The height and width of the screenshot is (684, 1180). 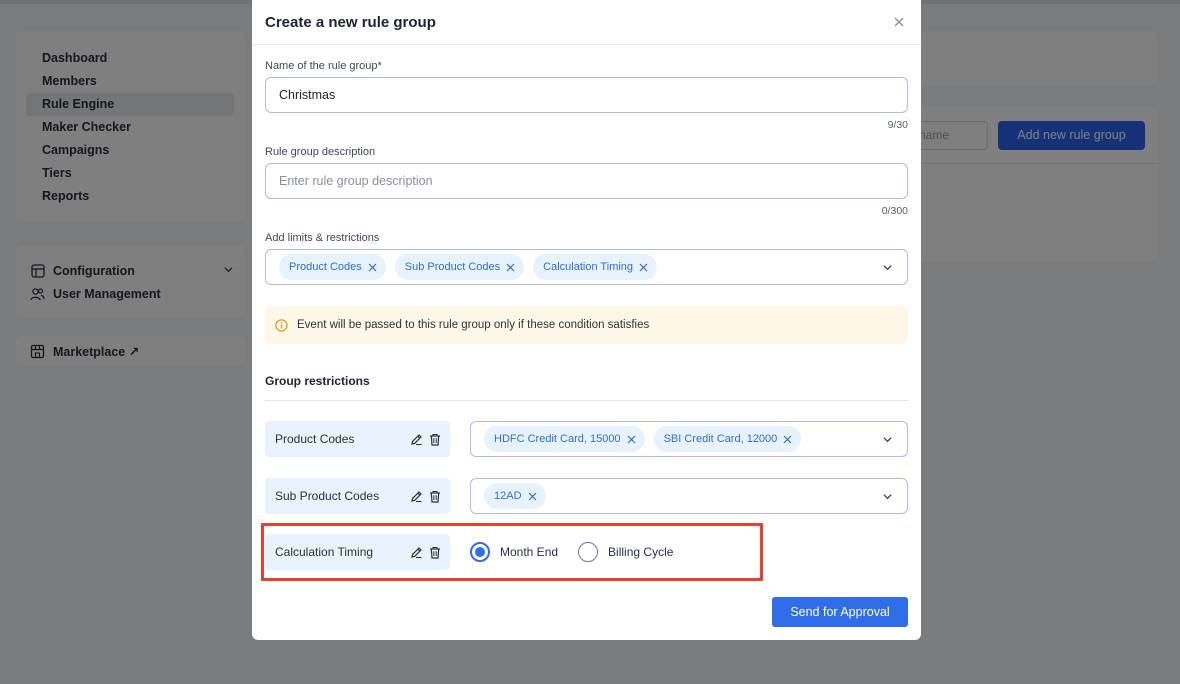 I want to click on product-code-chip: HDFC Credit Card, 15000, so click(x=564, y=439).